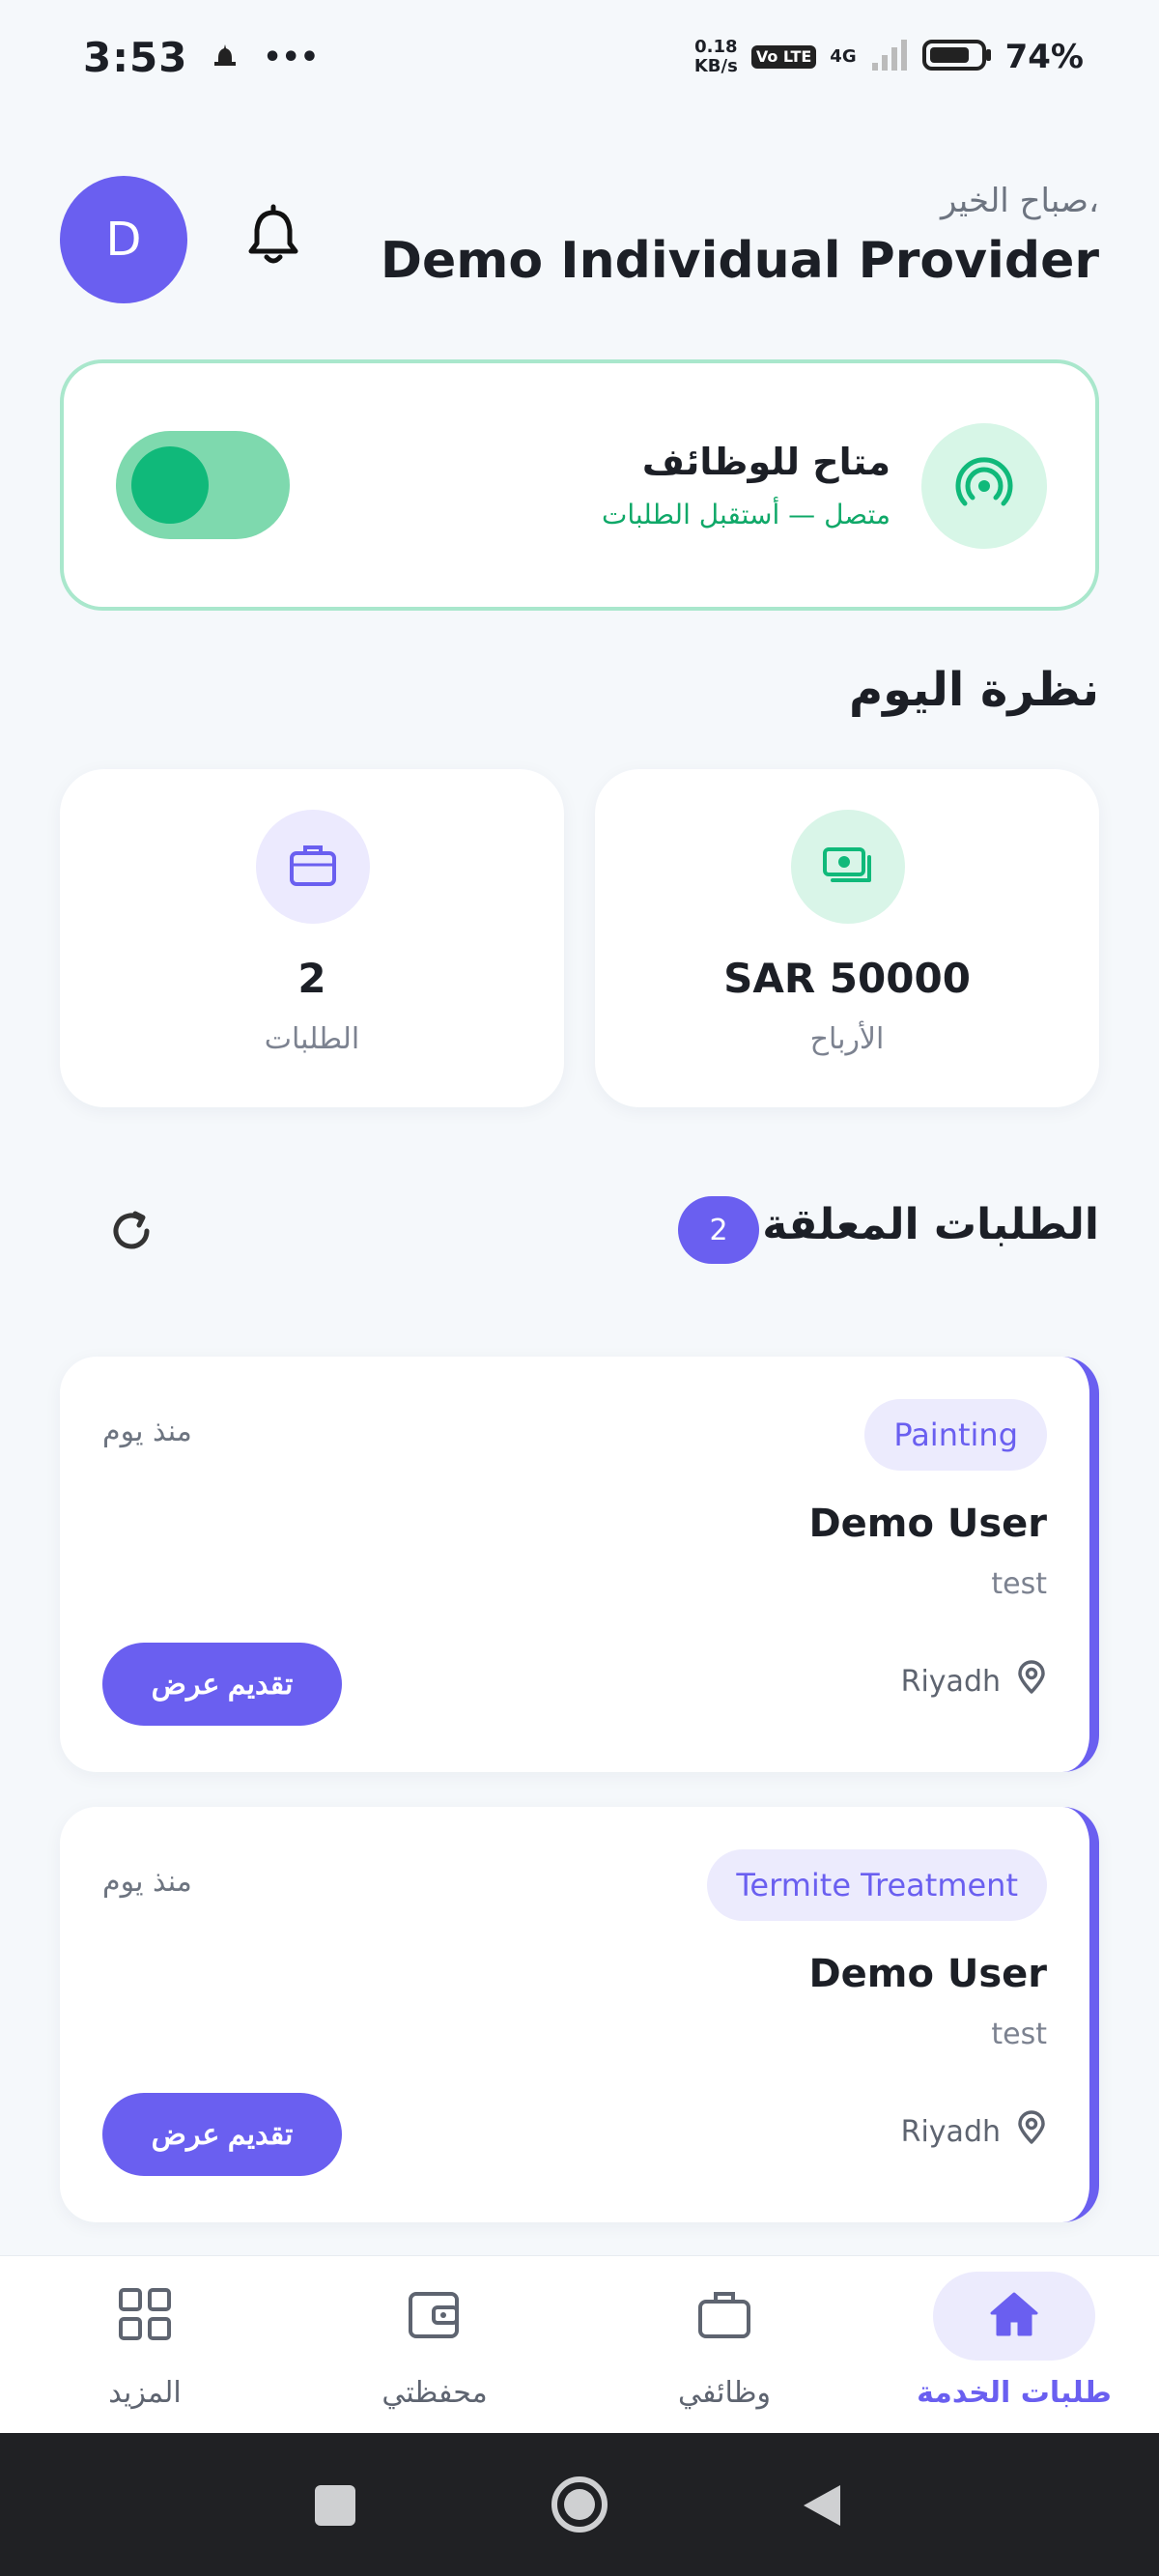 The width and height of the screenshot is (1159, 2576). I want to click on service-chip: Painting, so click(955, 1435).